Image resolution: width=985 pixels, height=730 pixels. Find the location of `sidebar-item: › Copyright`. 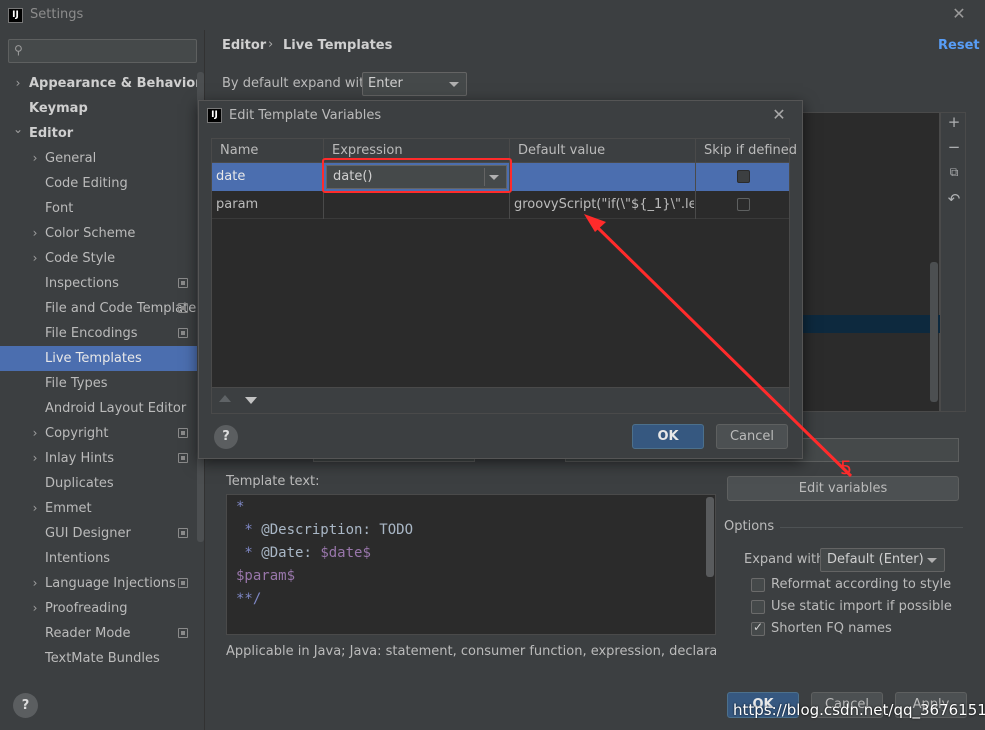

sidebar-item: › Copyright is located at coordinates (98, 433).